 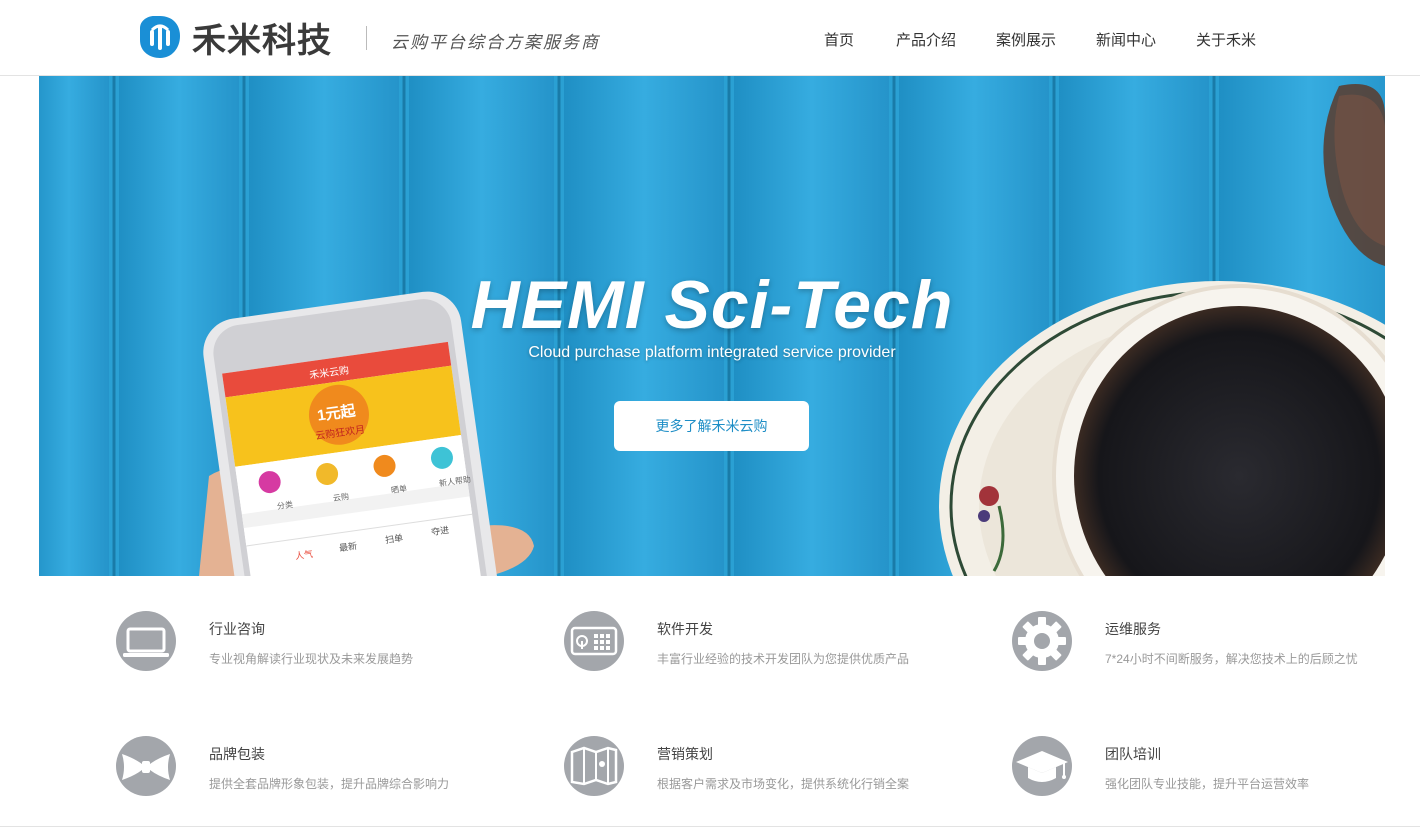 I want to click on nav-item-products: 产品介绍, so click(x=926, y=39).